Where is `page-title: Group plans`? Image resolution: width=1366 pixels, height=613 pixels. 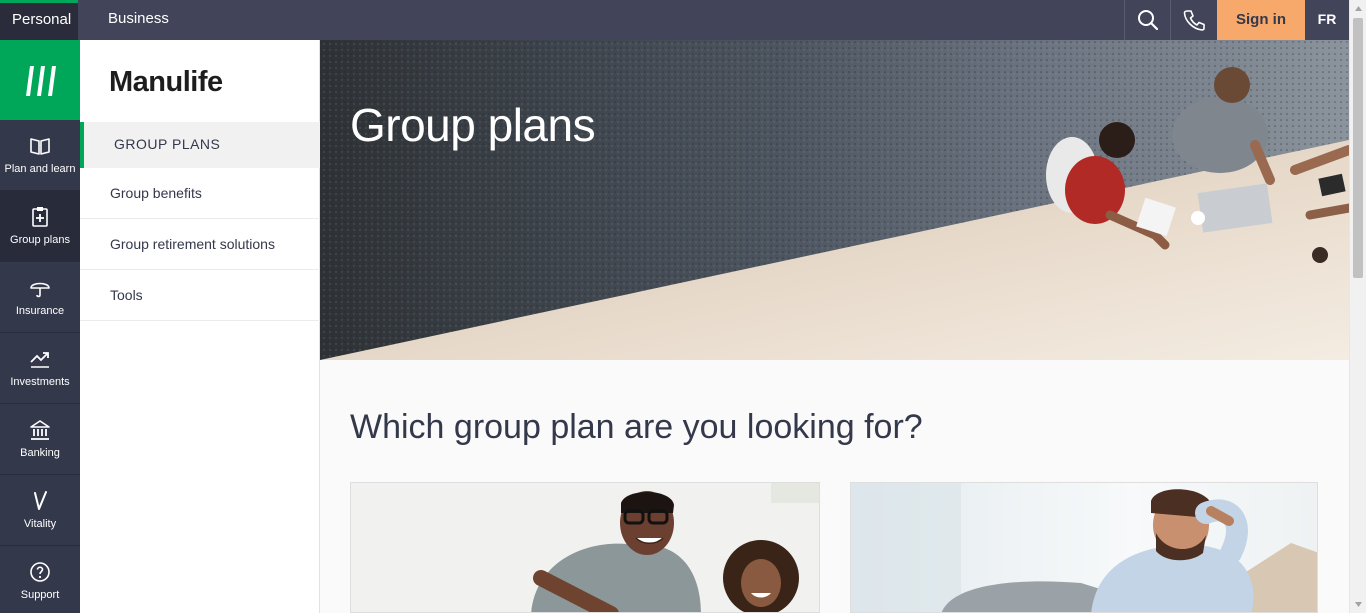 page-title: Group plans is located at coordinates (473, 125).